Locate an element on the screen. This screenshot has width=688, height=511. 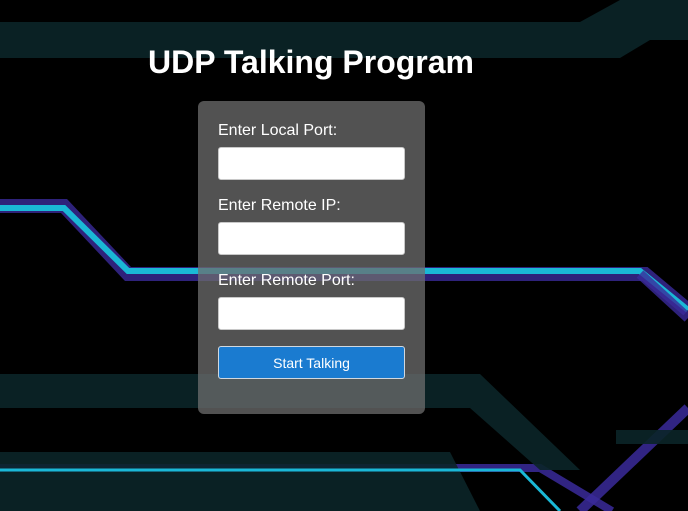
remote-port-input is located at coordinates (311, 313).